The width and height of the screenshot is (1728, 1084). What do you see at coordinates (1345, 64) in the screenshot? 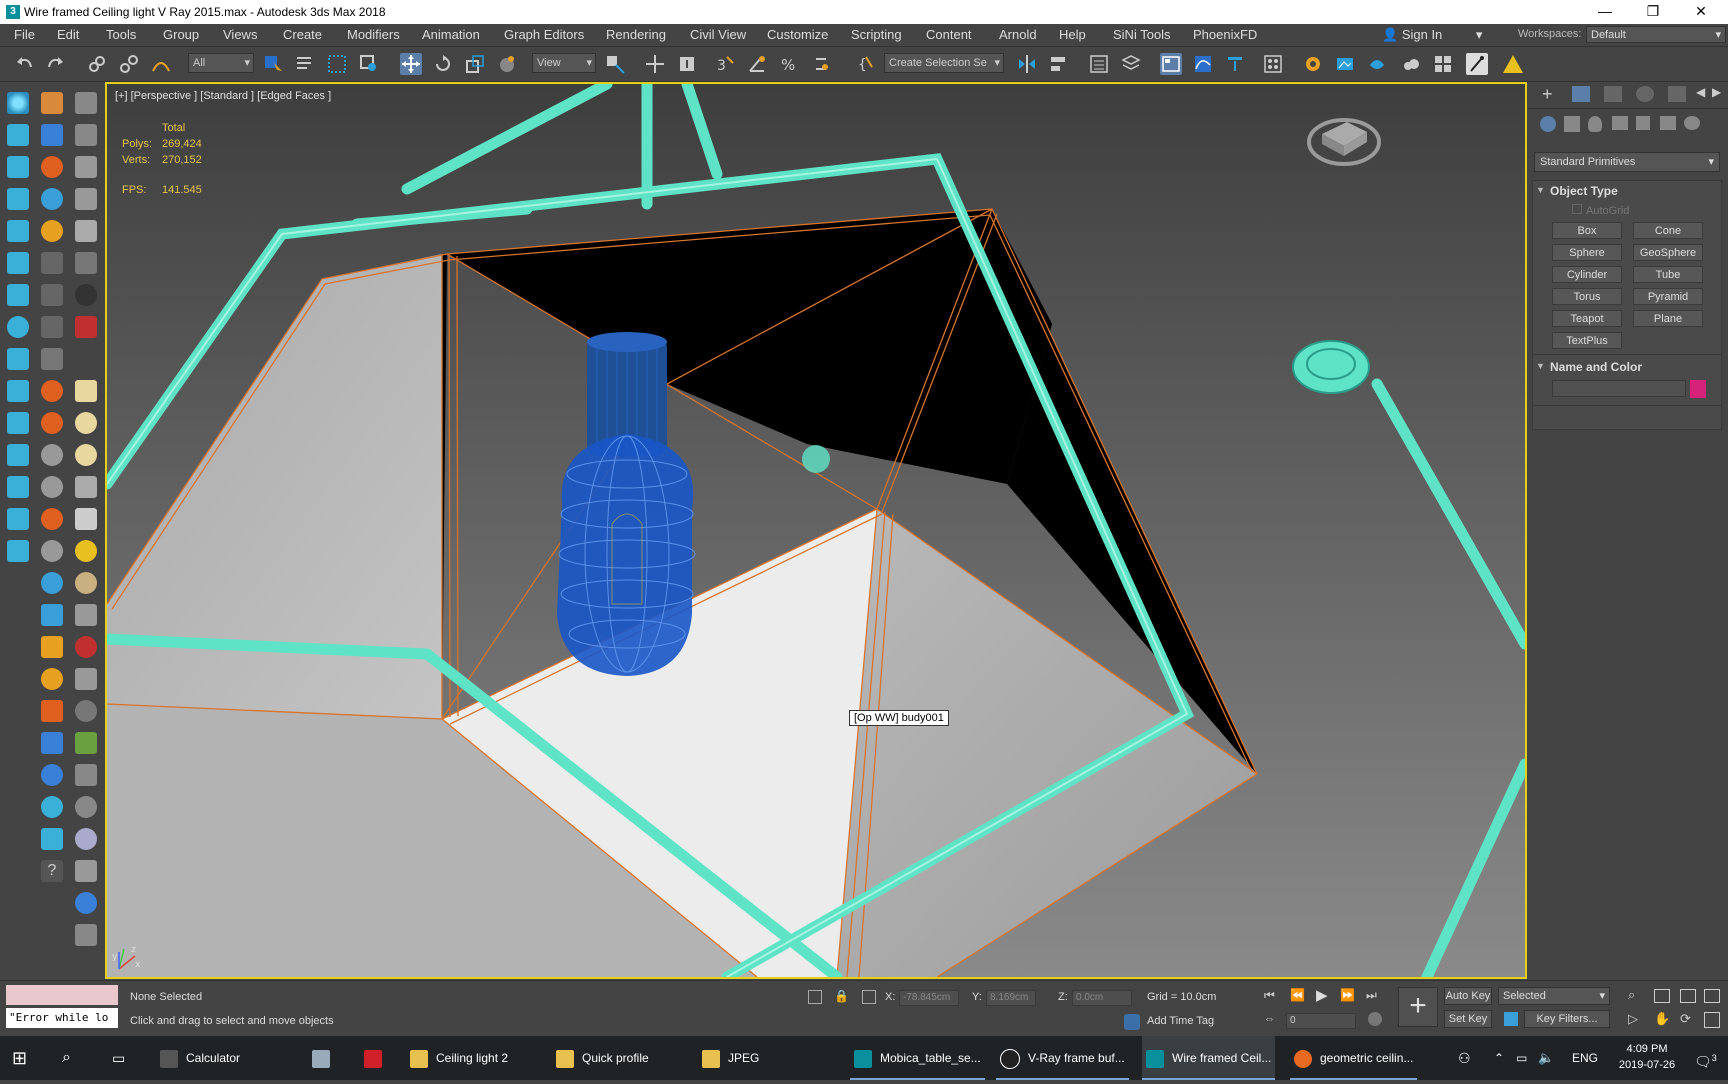
I see `rendered-frame-window-icon` at bounding box center [1345, 64].